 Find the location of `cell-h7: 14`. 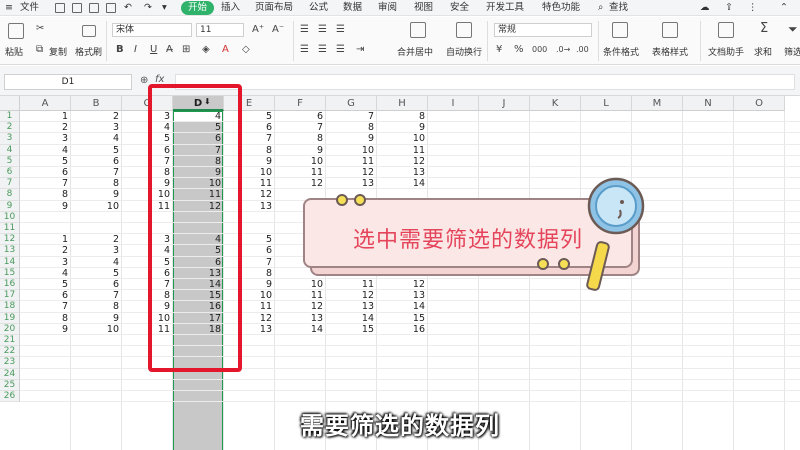

cell-h7: 14 is located at coordinates (402, 183).